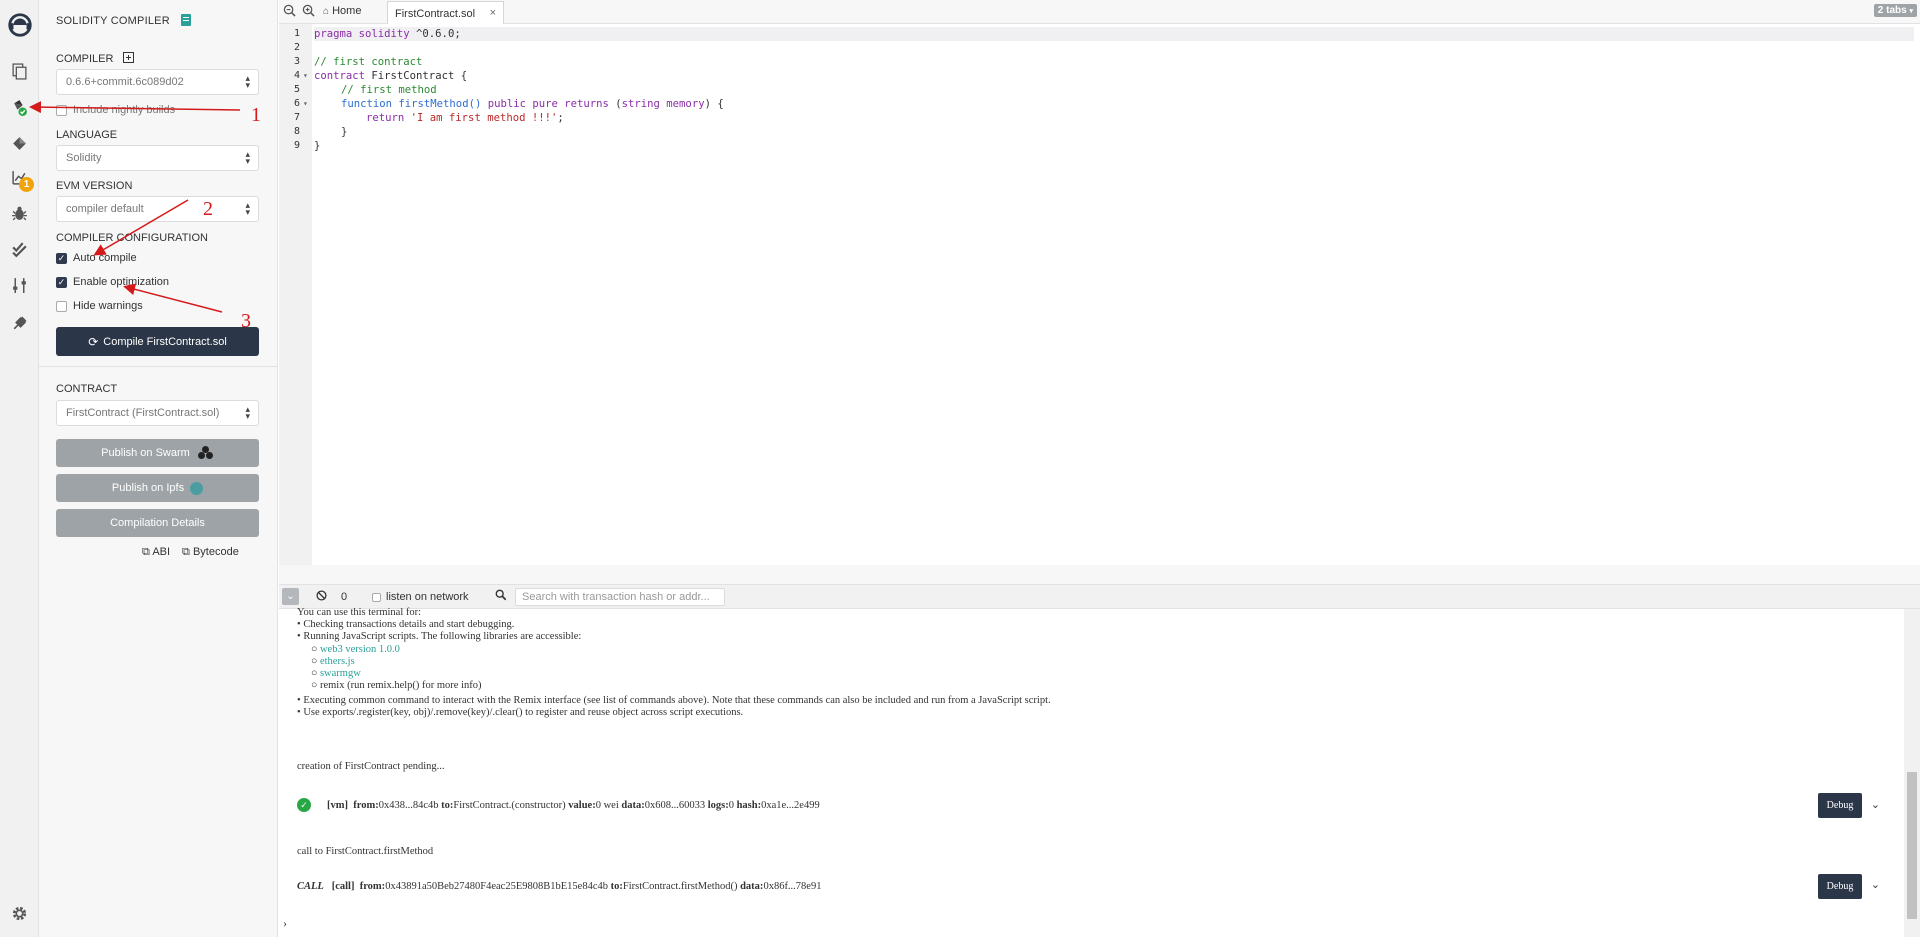 This screenshot has height=937, width=1920. Describe the element at coordinates (157, 488) in the screenshot. I see `publish-ipfs-button: Publish on Ipfs` at that location.